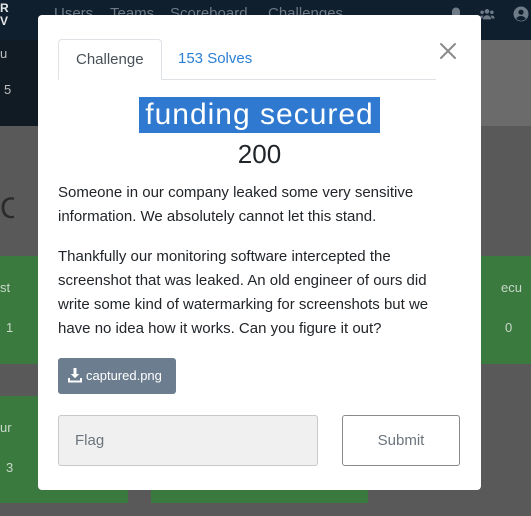  I want to click on modal-tabs: Challenge 153 Solves, so click(247, 59).